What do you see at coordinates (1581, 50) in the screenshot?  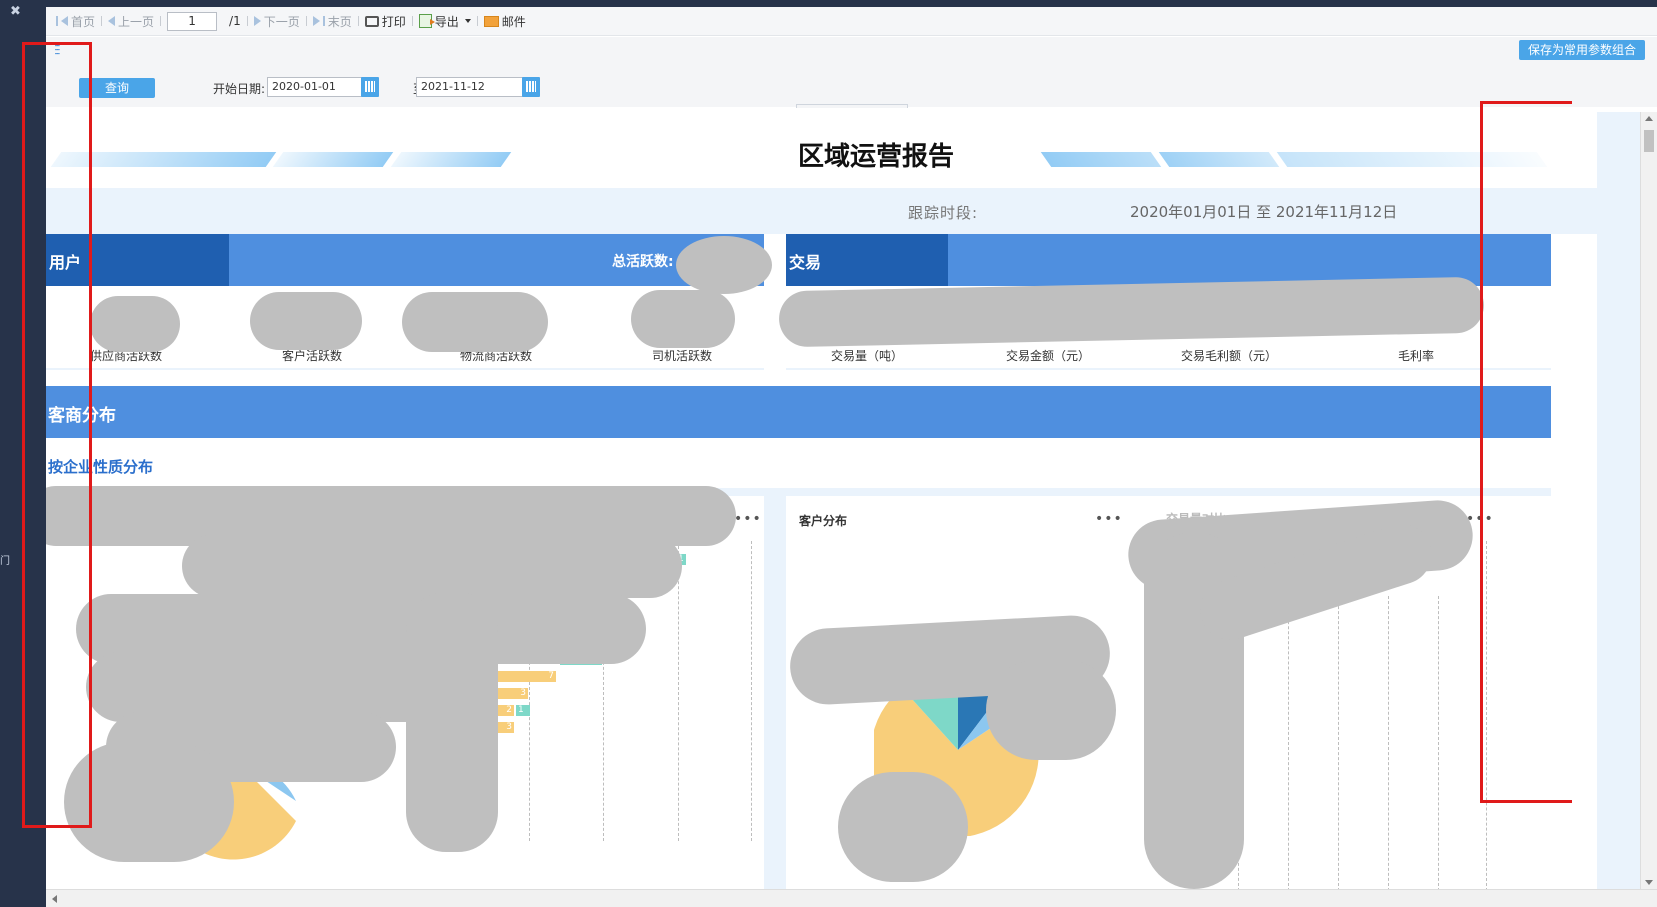 I see `save-param-combo-button: 保存为常用参数组合` at bounding box center [1581, 50].